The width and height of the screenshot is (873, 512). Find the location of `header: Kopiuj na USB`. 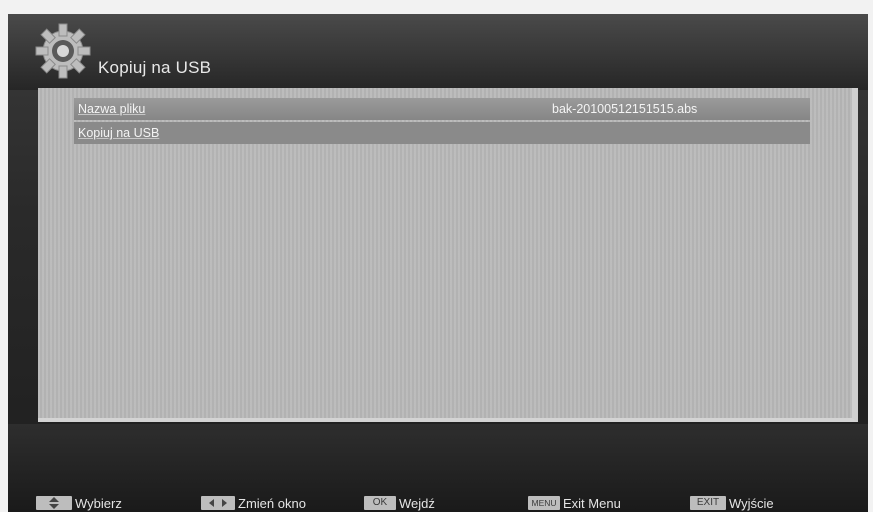

header: Kopiuj na USB is located at coordinates (438, 52).